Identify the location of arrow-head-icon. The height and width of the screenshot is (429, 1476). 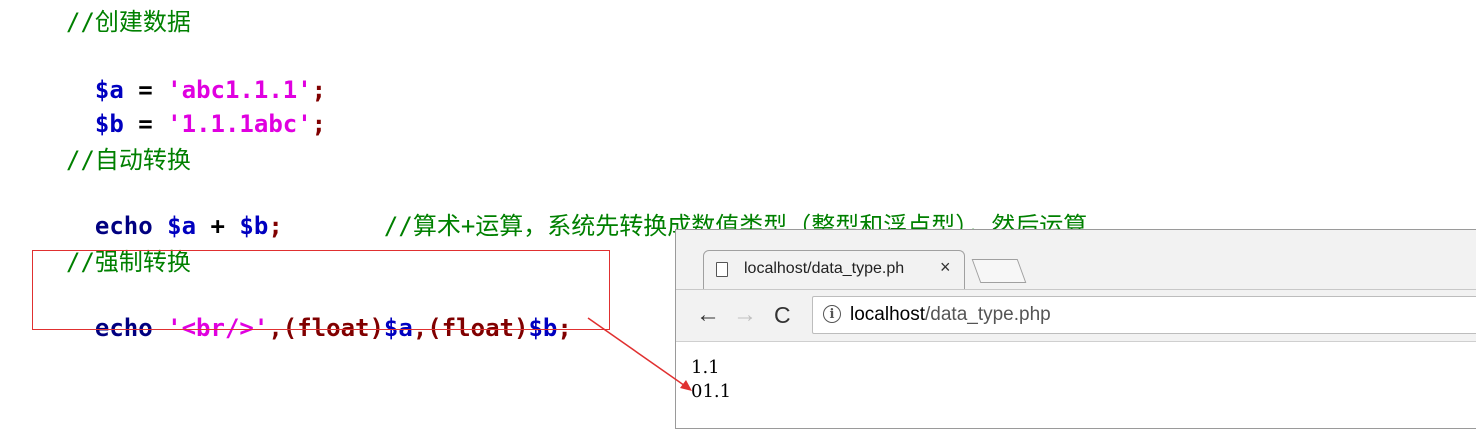
(686, 385).